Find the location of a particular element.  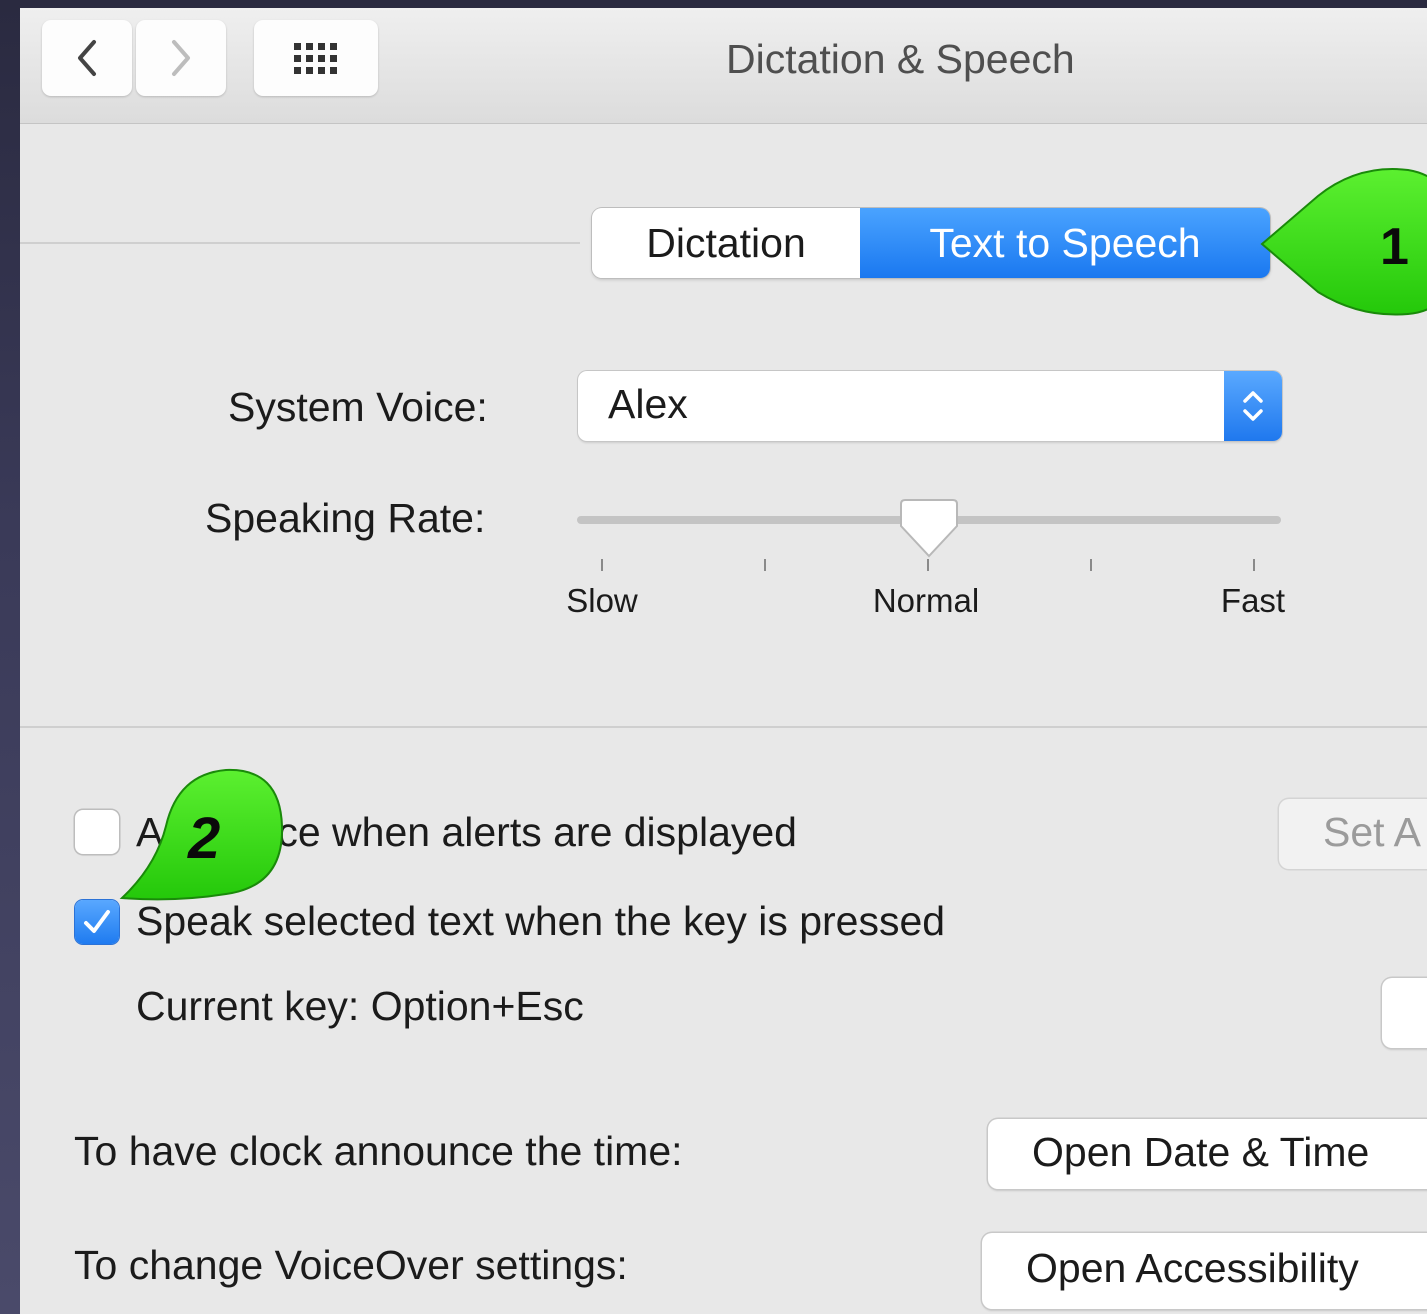

callout-2: 2 is located at coordinates (201, 834).